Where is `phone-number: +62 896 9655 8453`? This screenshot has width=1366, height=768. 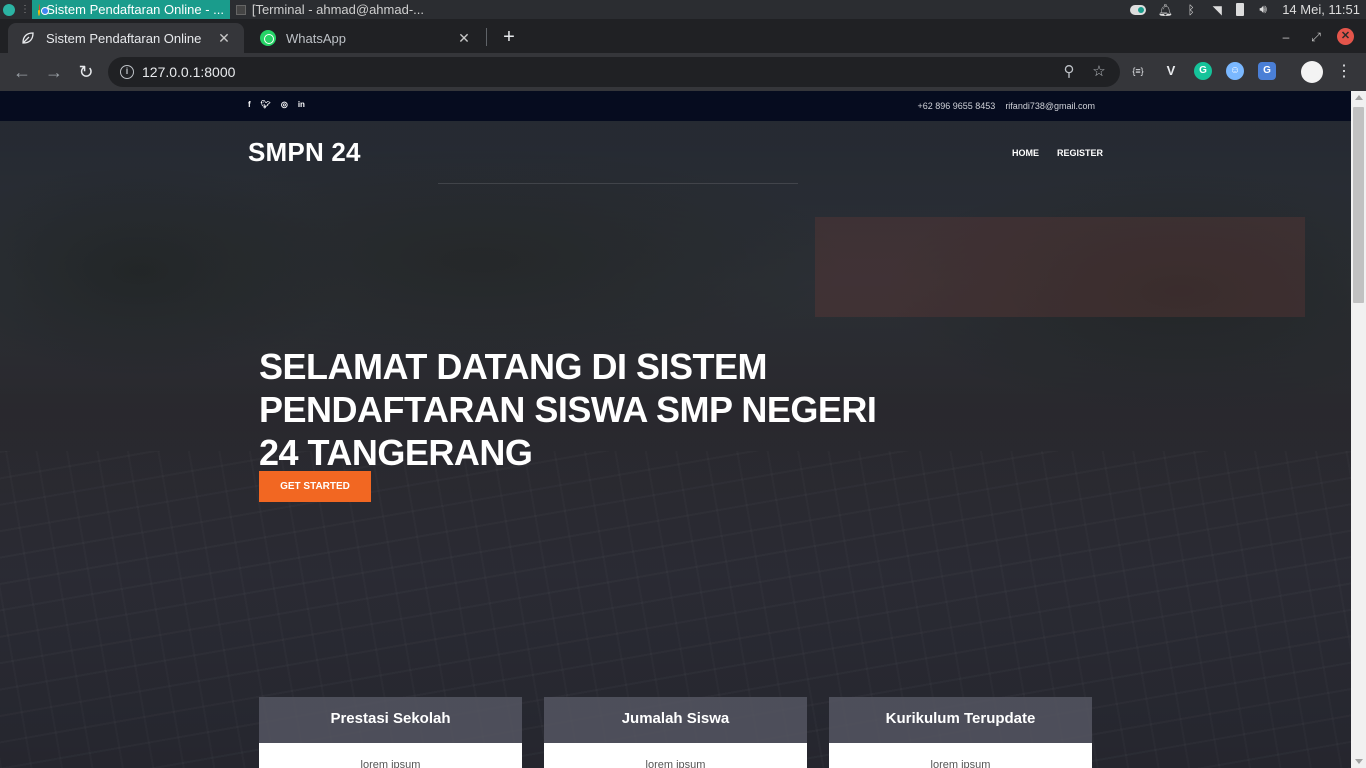 phone-number: +62 896 9655 8453 is located at coordinates (956, 106).